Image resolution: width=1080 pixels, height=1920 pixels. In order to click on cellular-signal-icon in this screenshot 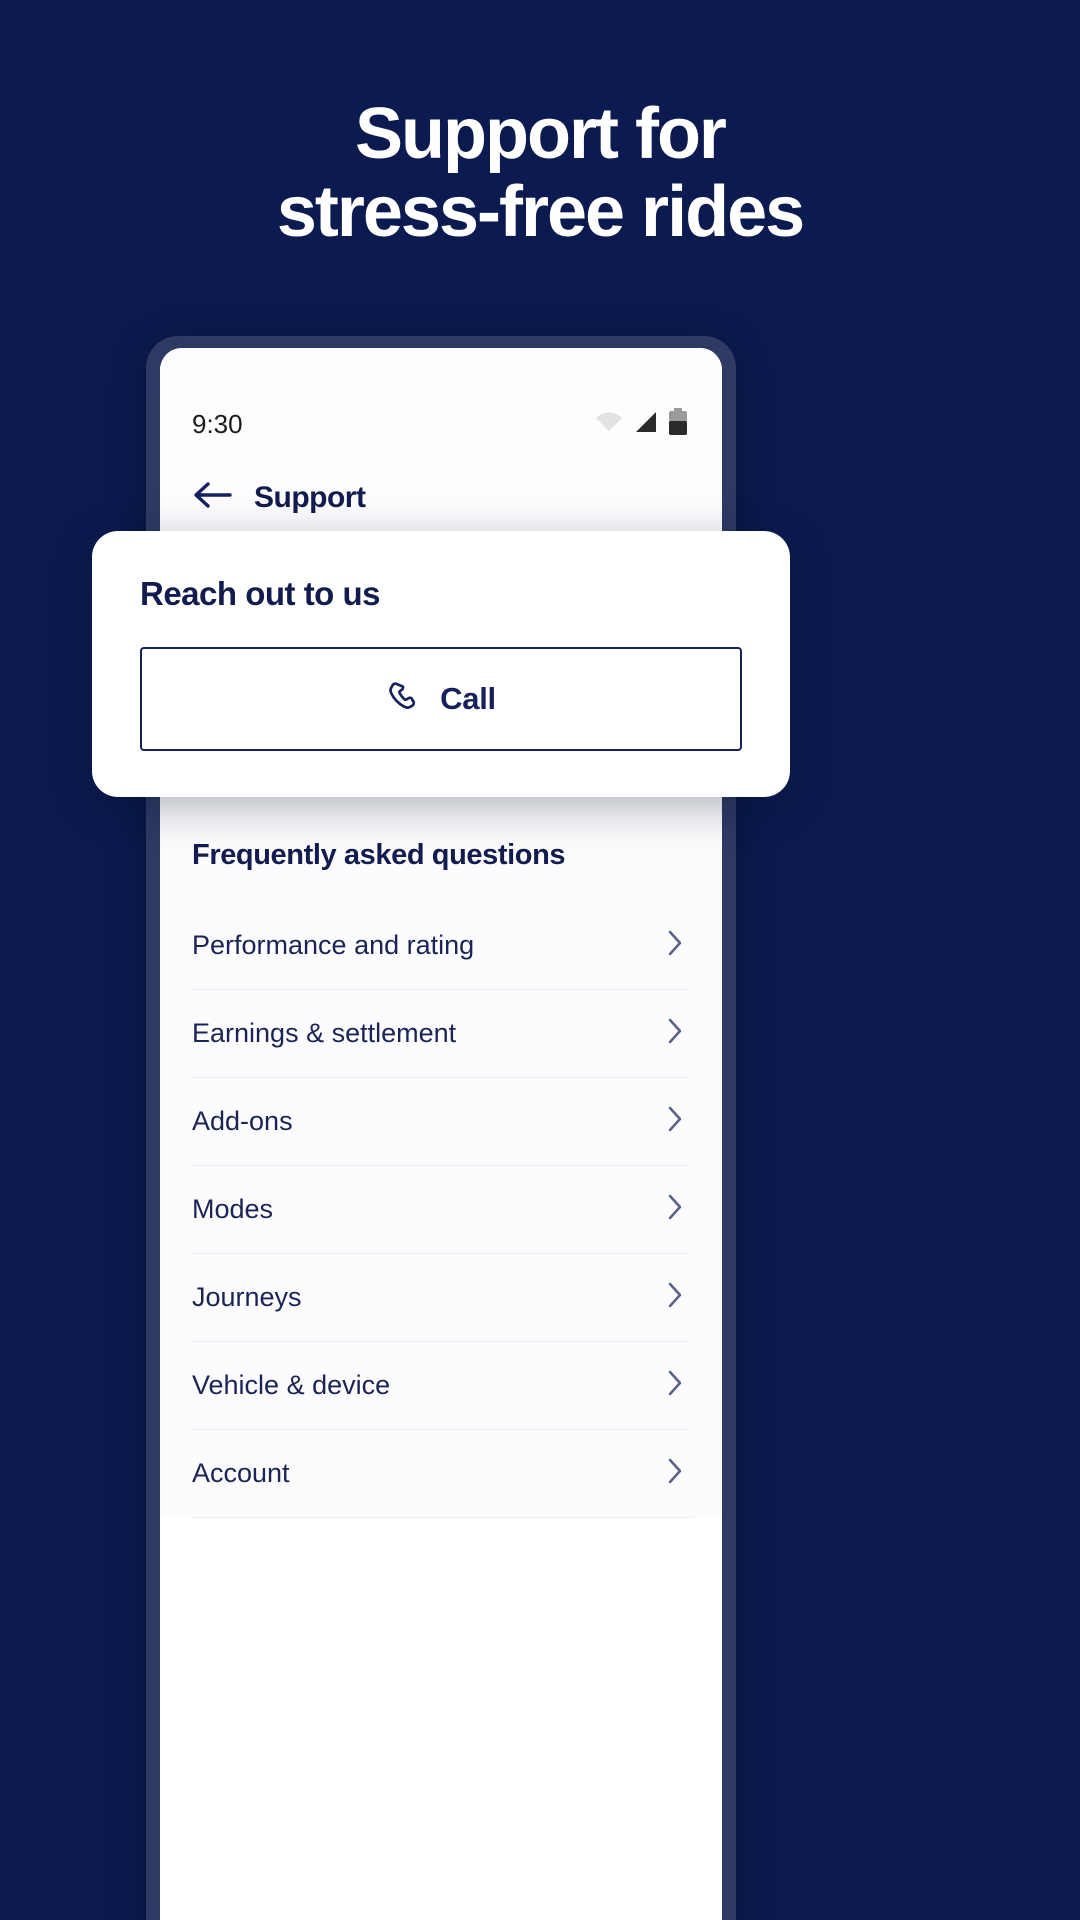, I will do `click(646, 424)`.